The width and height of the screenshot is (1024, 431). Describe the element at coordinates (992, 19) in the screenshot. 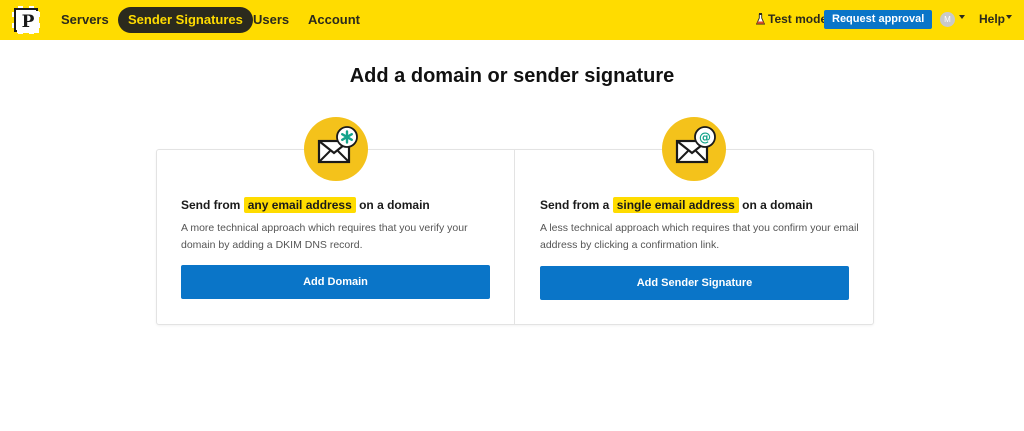

I see `help-menu: Help` at that location.